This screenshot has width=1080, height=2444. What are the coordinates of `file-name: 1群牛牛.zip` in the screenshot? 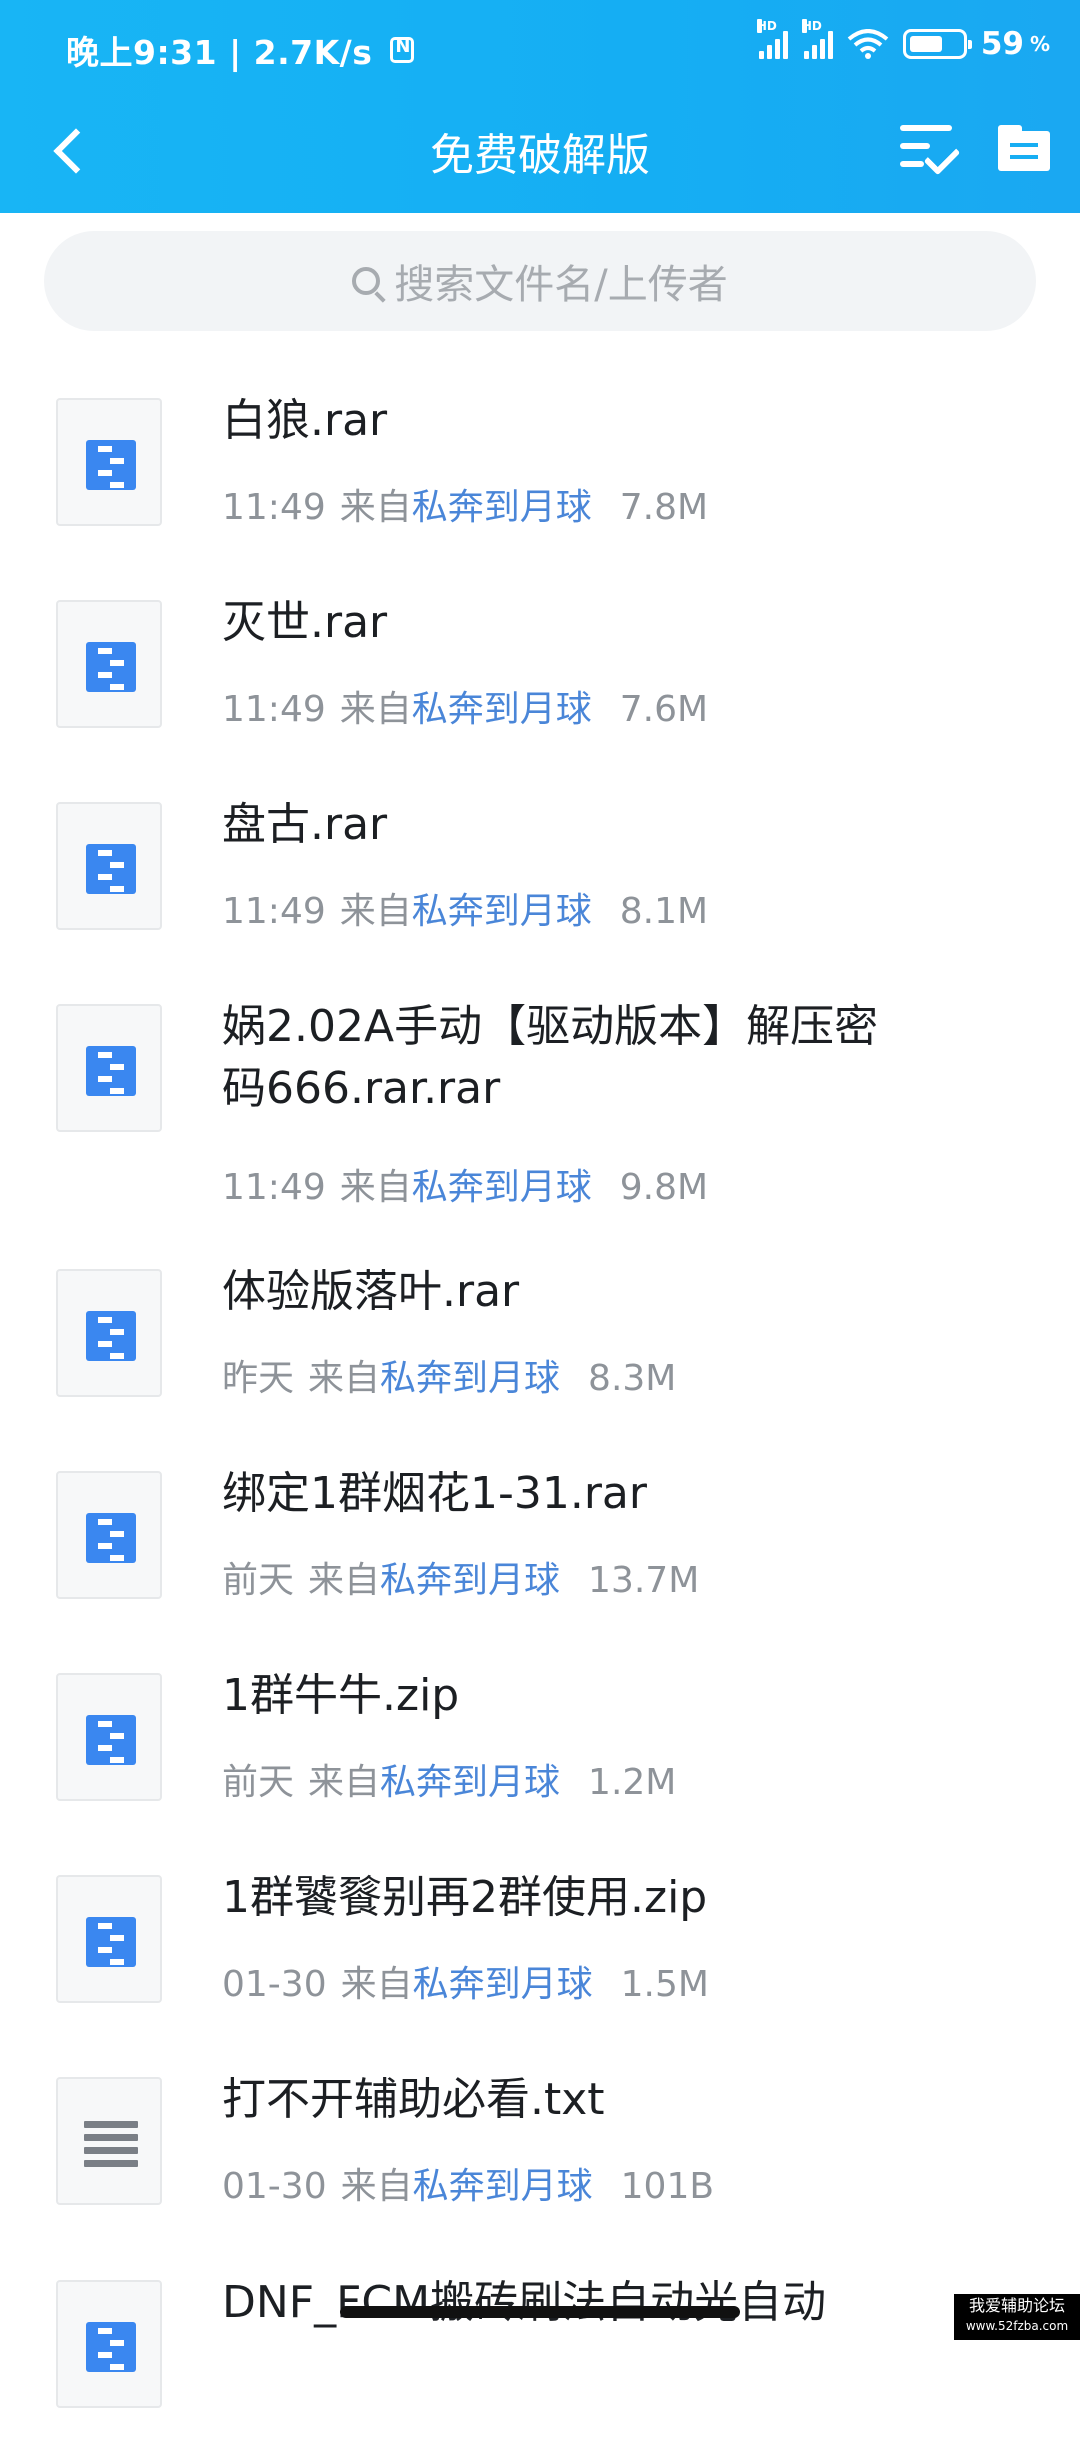 It's located at (572, 1696).